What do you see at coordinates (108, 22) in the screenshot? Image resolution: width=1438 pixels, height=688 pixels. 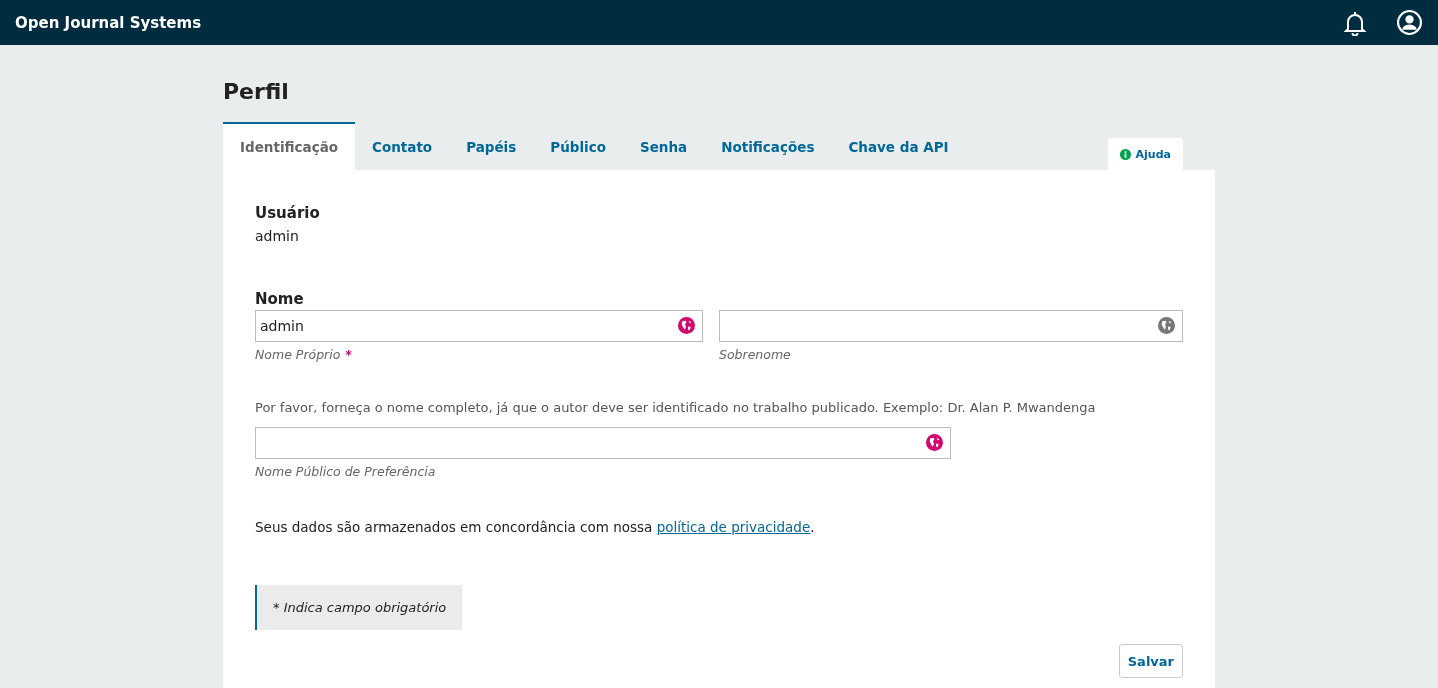 I see `app-title: Open Journal Systems` at bounding box center [108, 22].